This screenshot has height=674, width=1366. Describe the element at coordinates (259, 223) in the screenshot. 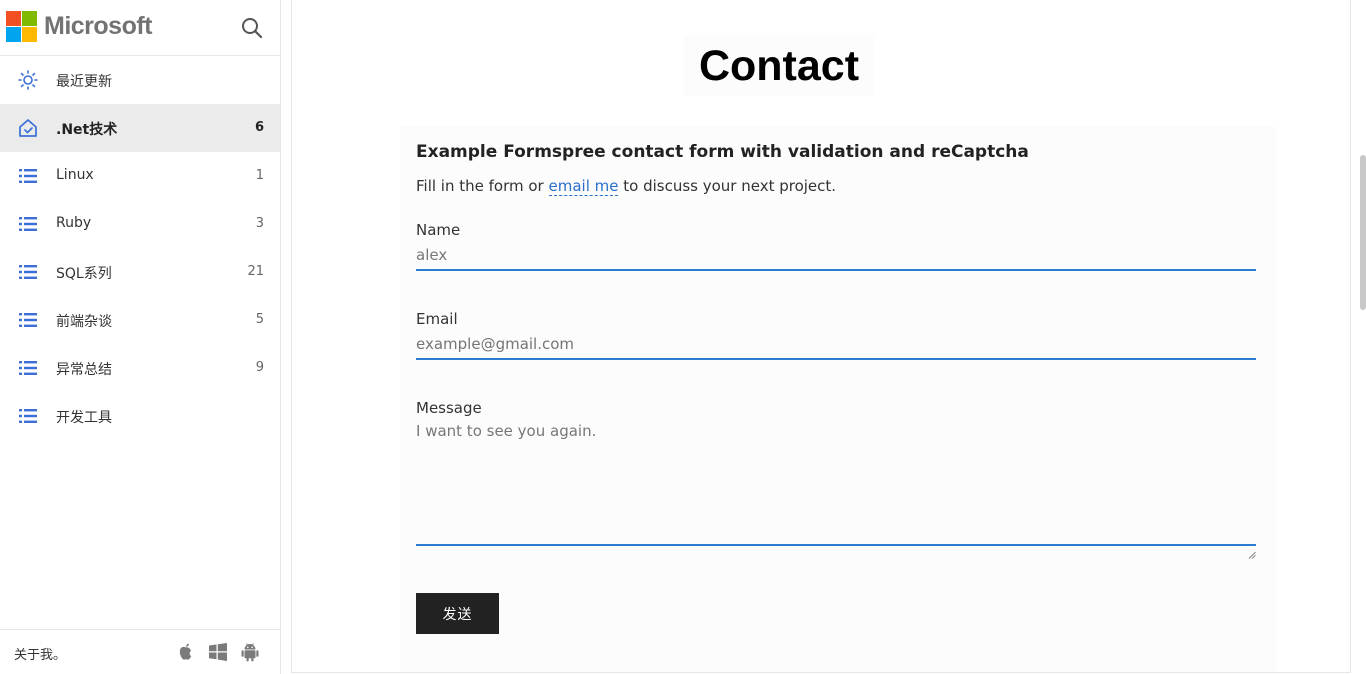

I see `nav-item-count: 3` at that location.